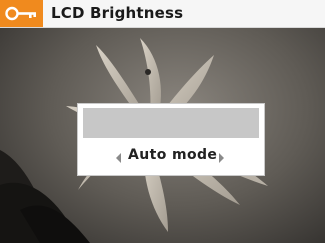 This screenshot has width=325, height=243. I want to click on brightness-preview-bar, so click(171, 123).